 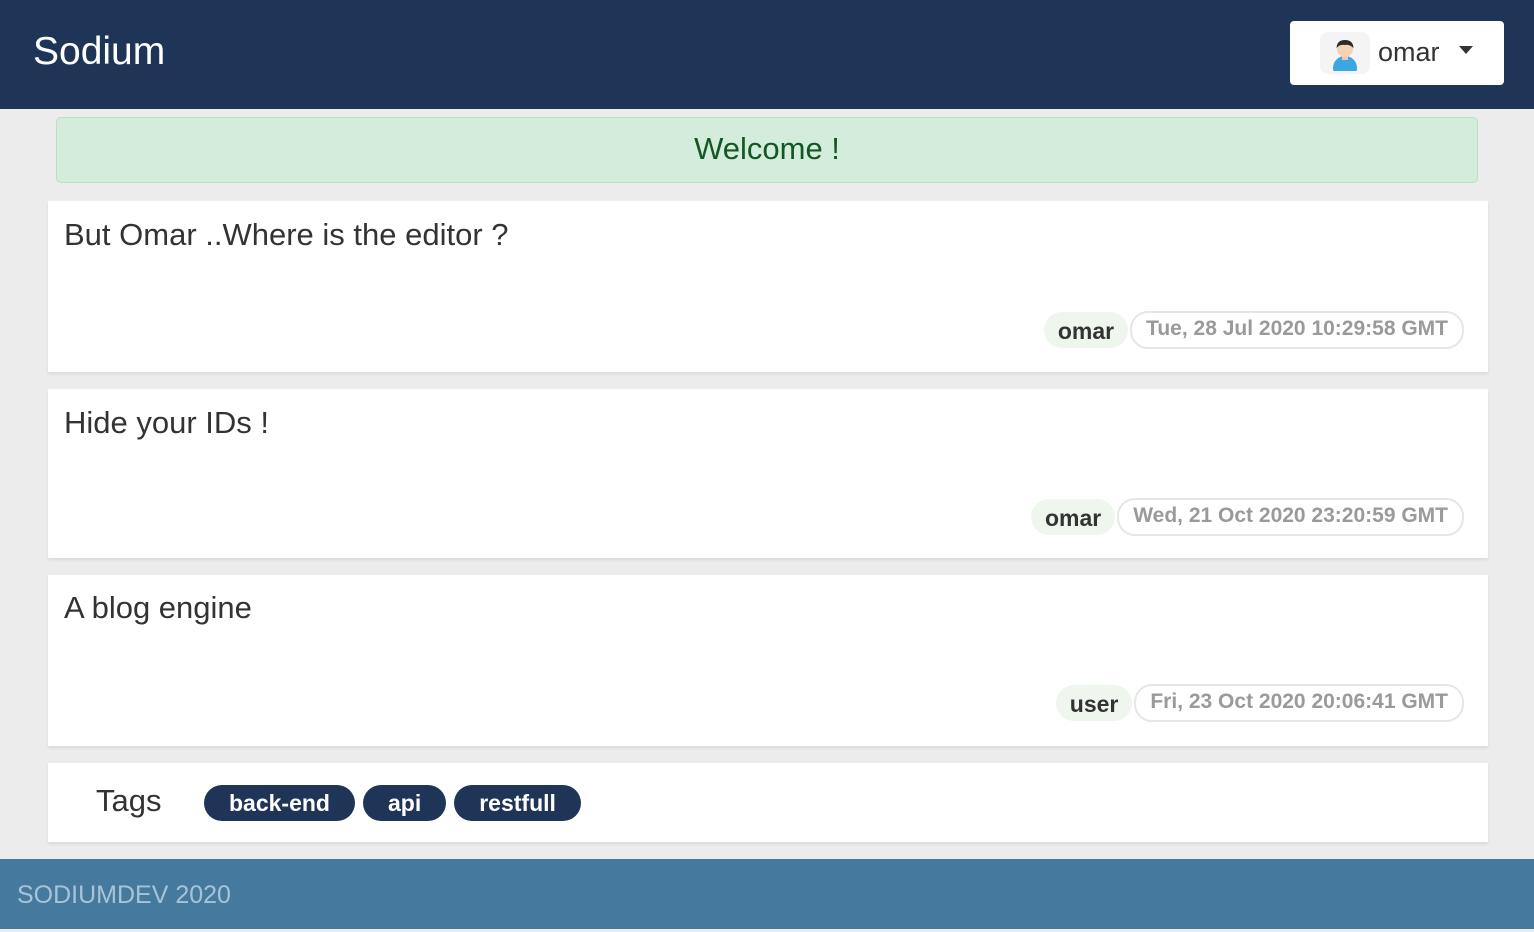 I want to click on user-menu-dropdown: omar, so click(x=1397, y=53).